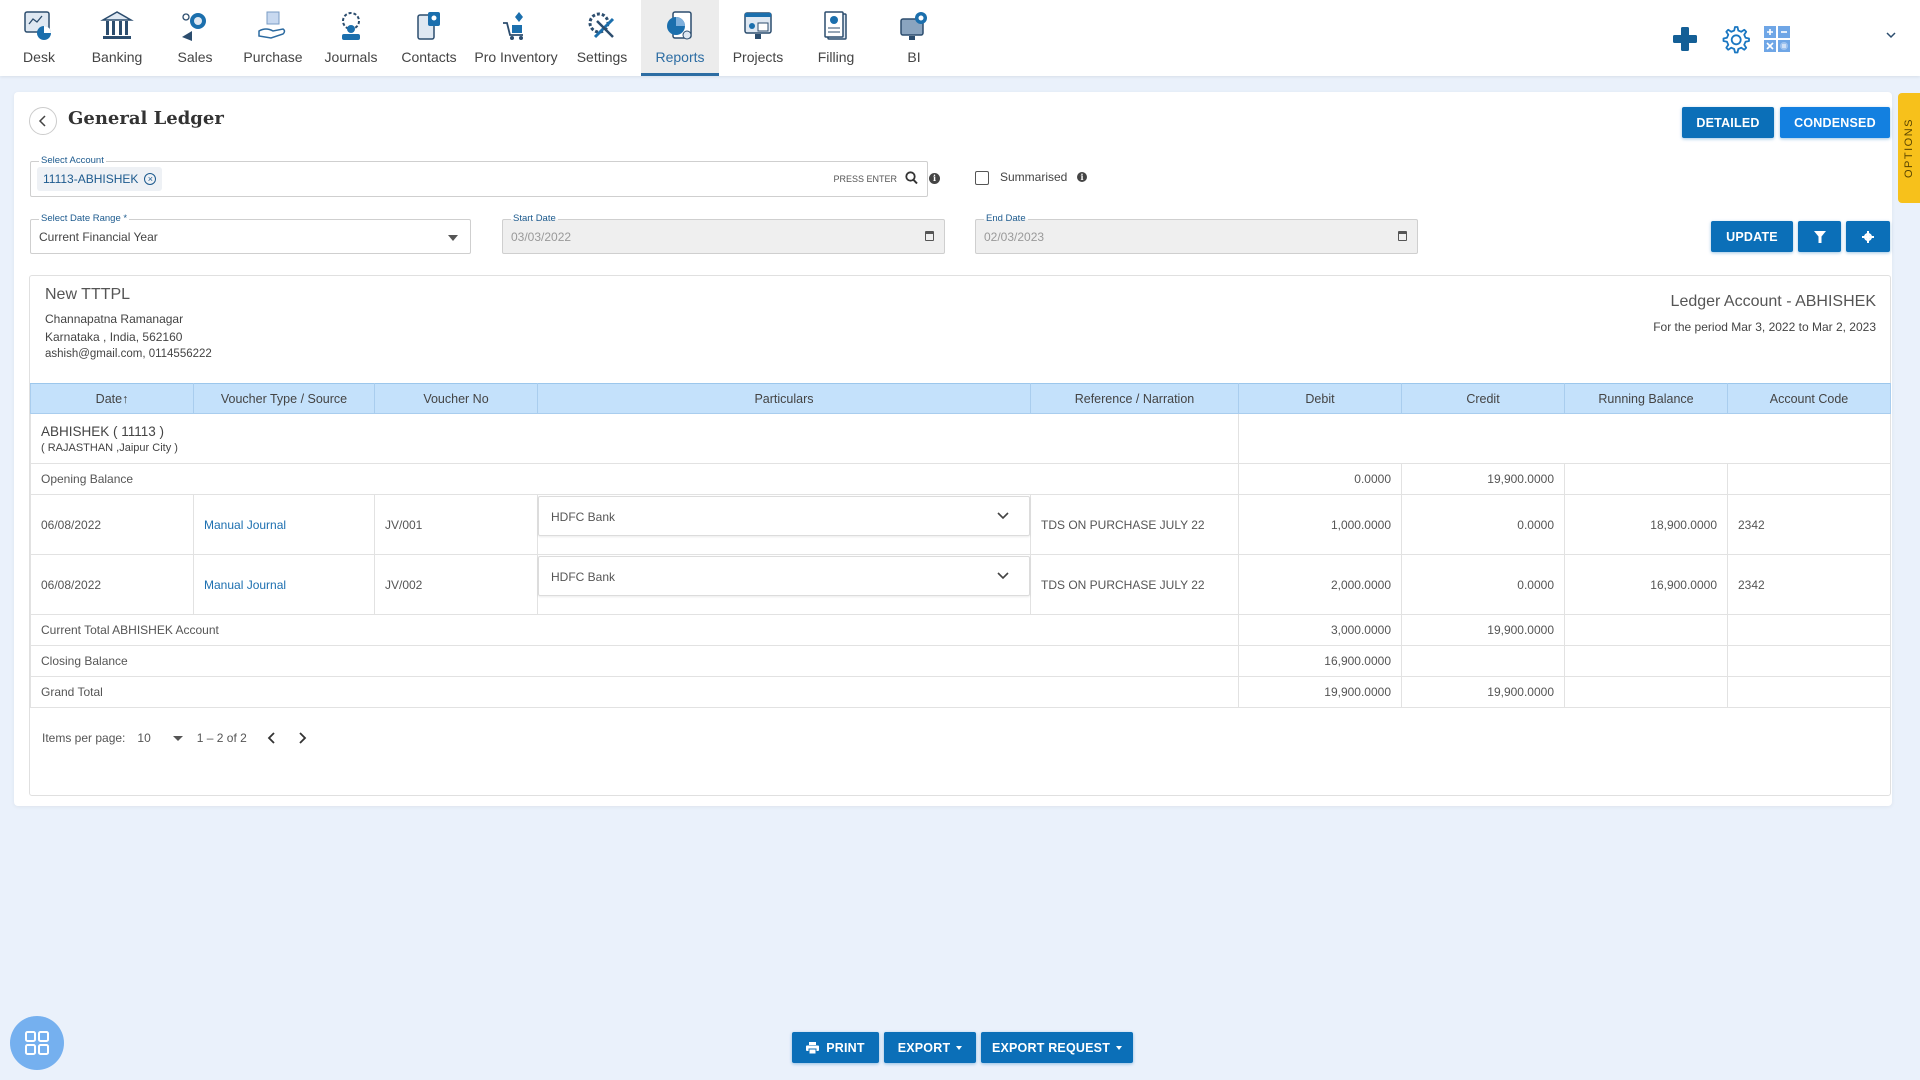 The image size is (1920, 1080). I want to click on gear-icon, so click(1735, 39).